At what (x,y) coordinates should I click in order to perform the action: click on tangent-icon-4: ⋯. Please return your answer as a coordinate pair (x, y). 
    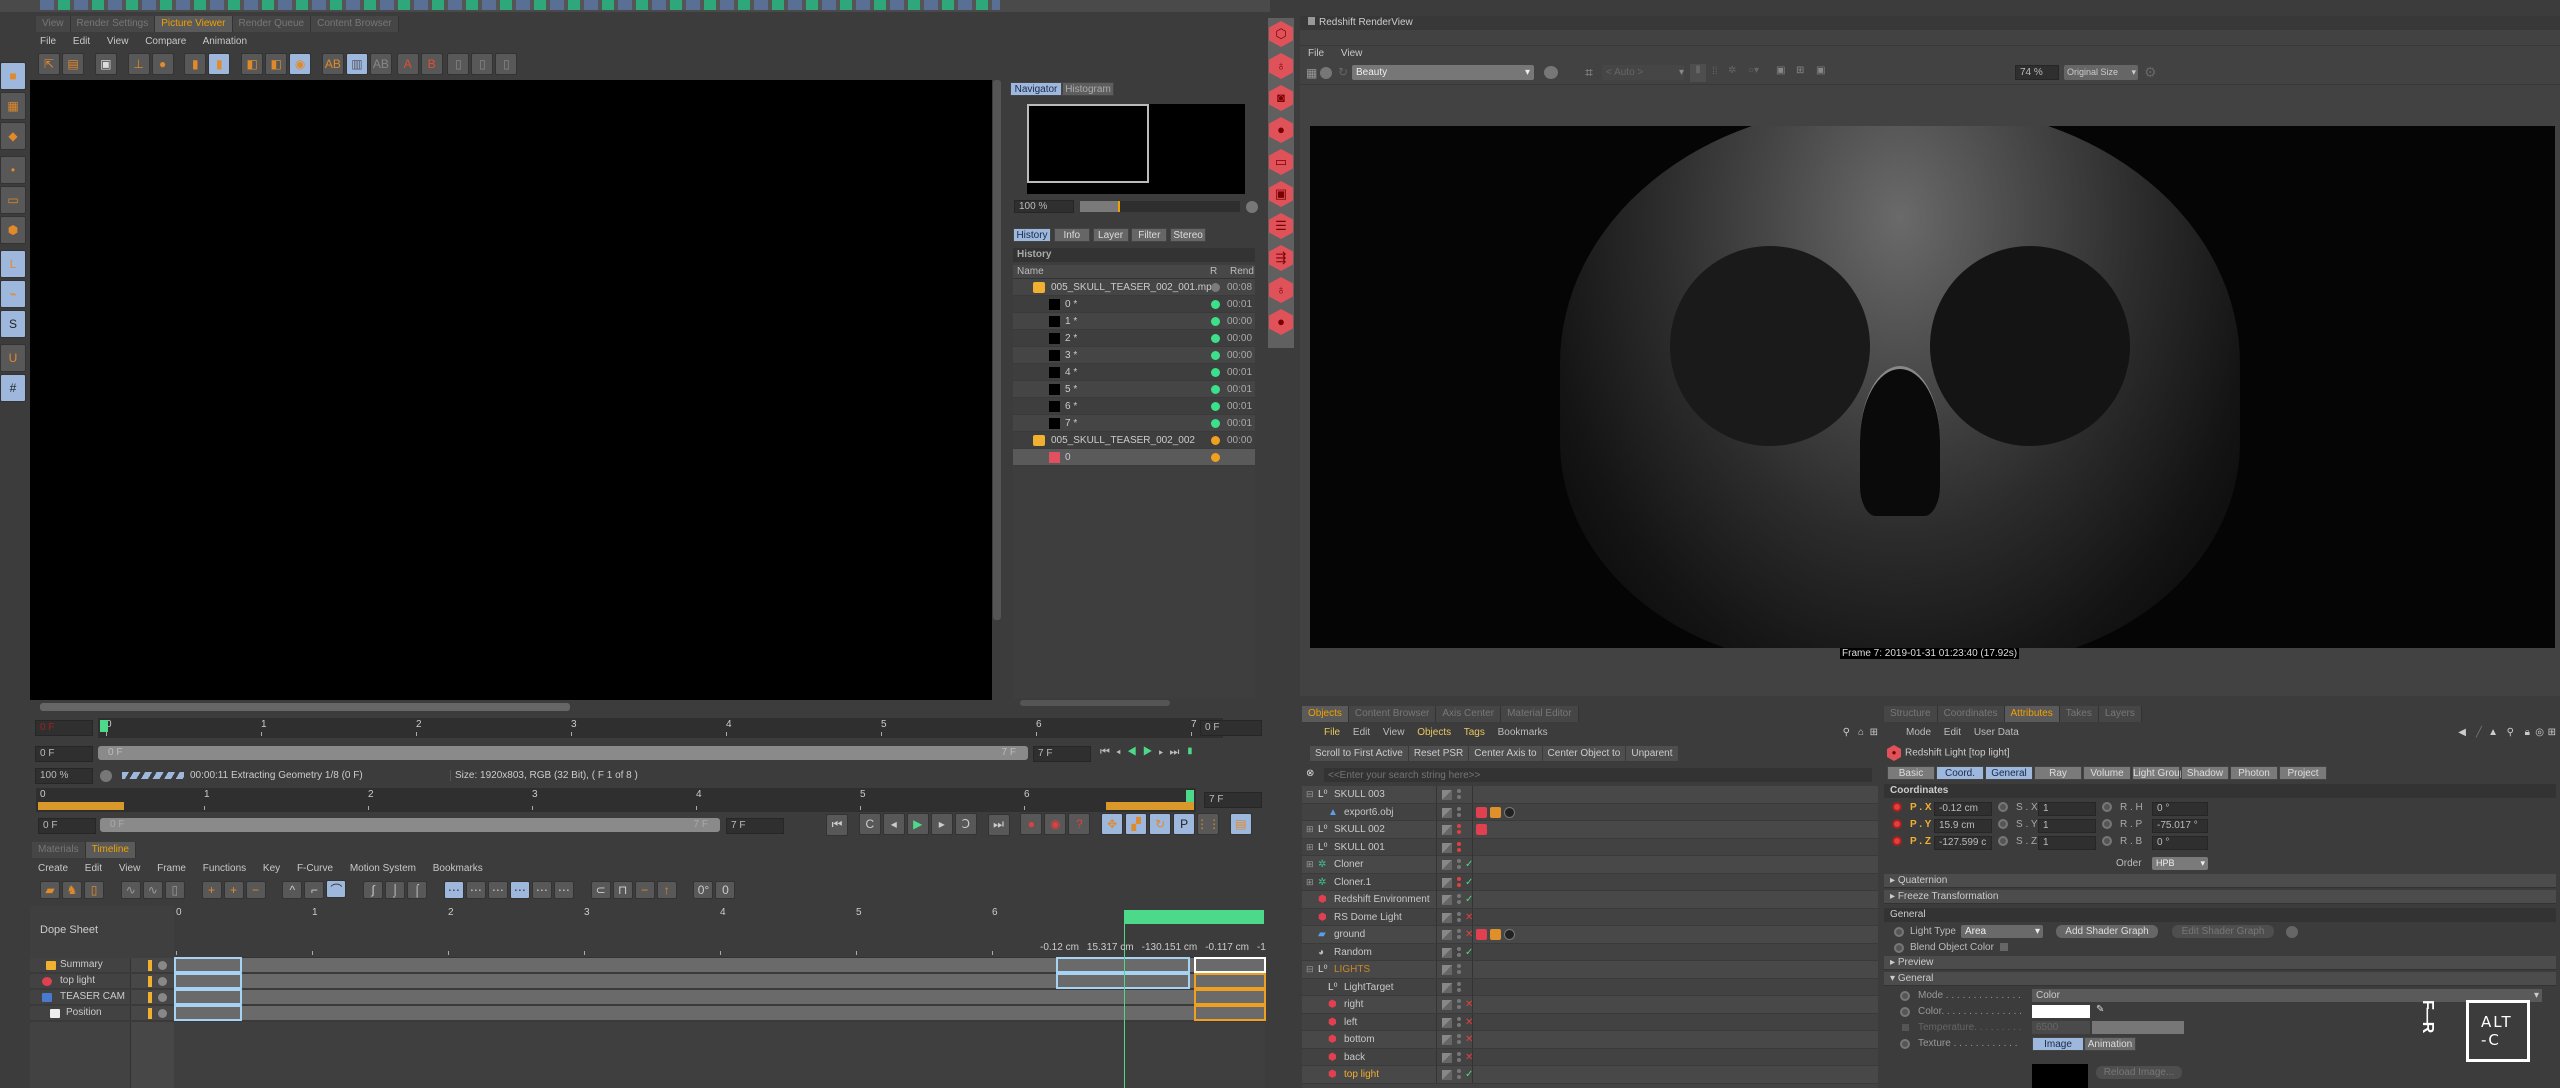
    Looking at the image, I should click on (519, 889).